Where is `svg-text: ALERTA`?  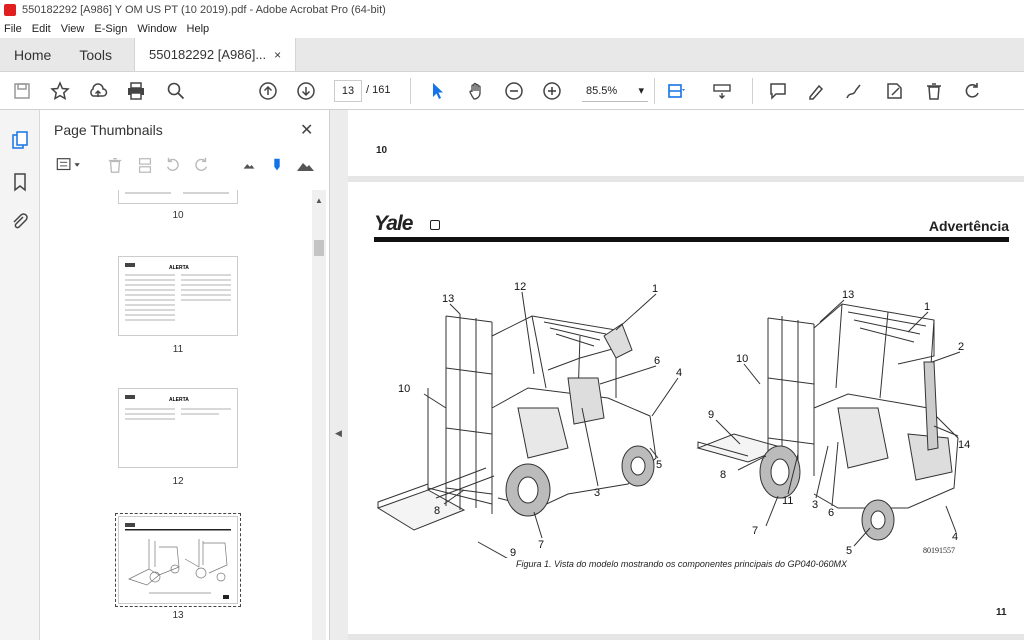
svg-text: ALERTA is located at coordinates (179, 400).